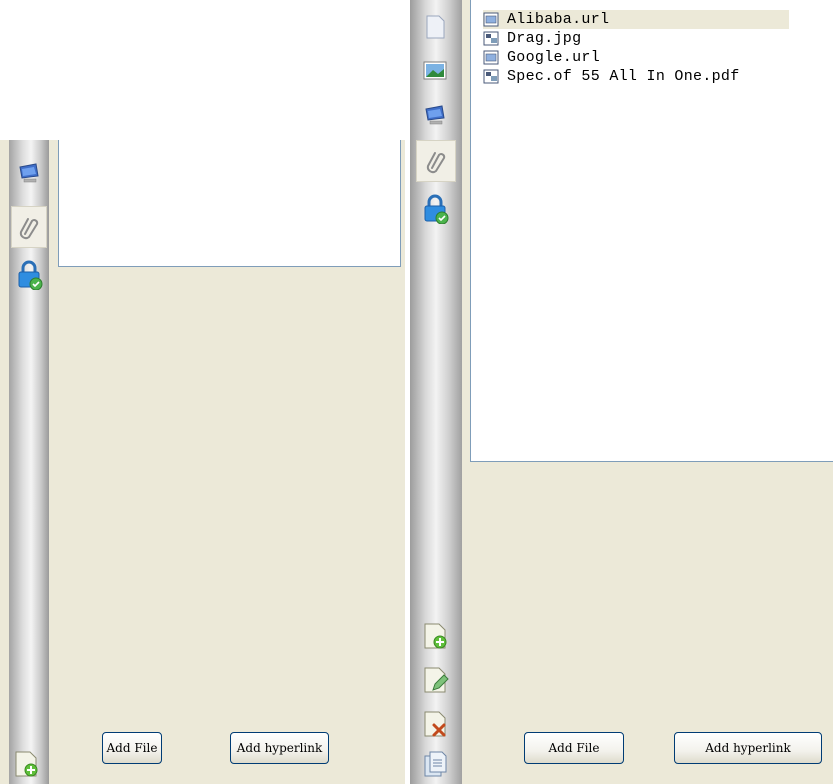 This screenshot has width=833, height=784. What do you see at coordinates (491, 38) in the screenshot?
I see `image-file-icon` at bounding box center [491, 38].